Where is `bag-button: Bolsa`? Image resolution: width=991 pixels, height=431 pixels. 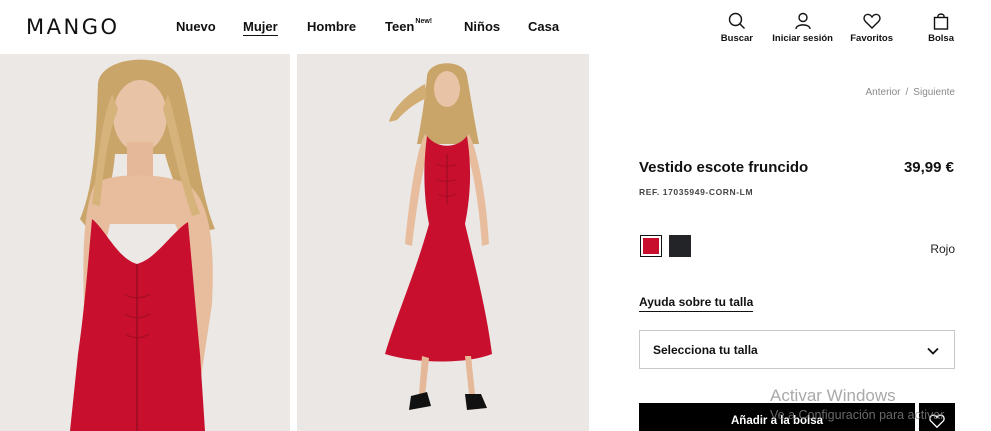 bag-button: Bolsa is located at coordinates (941, 27).